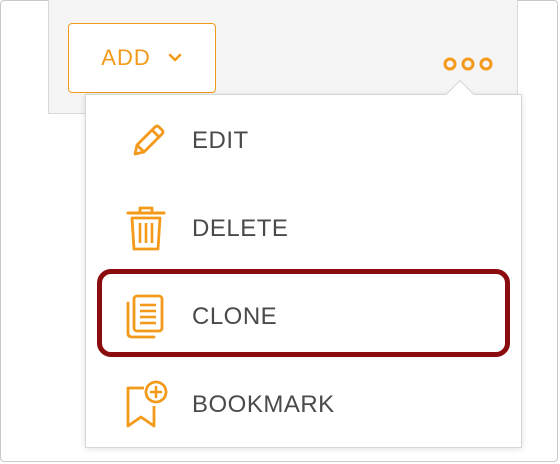 Image resolution: width=560 pixels, height=464 pixels. What do you see at coordinates (146, 404) in the screenshot?
I see `bookmark-add-icon` at bounding box center [146, 404].